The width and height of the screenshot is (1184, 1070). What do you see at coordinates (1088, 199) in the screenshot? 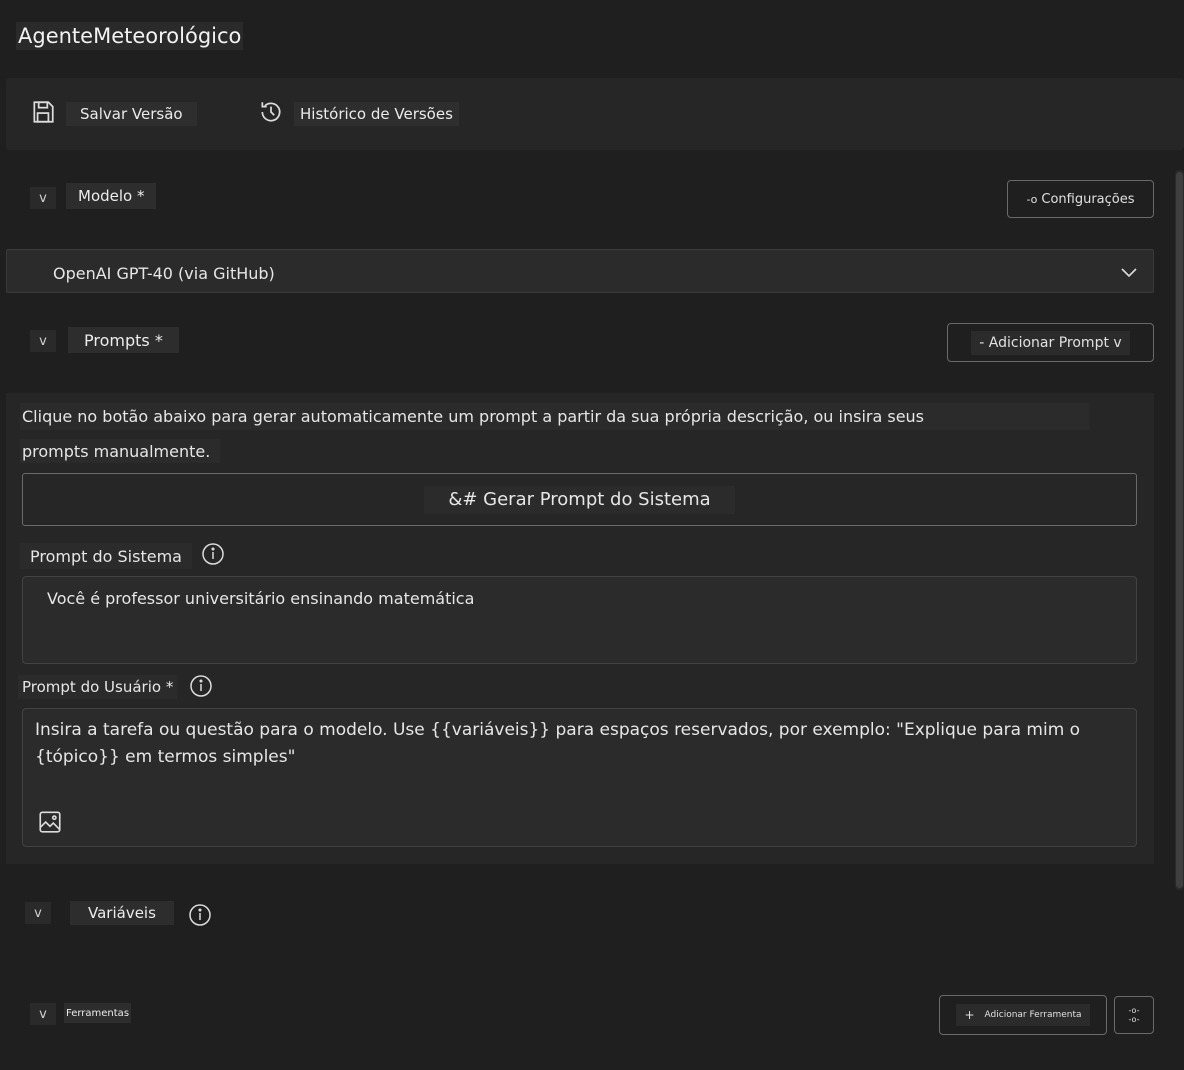
I see `settings-label: Configurações` at bounding box center [1088, 199].